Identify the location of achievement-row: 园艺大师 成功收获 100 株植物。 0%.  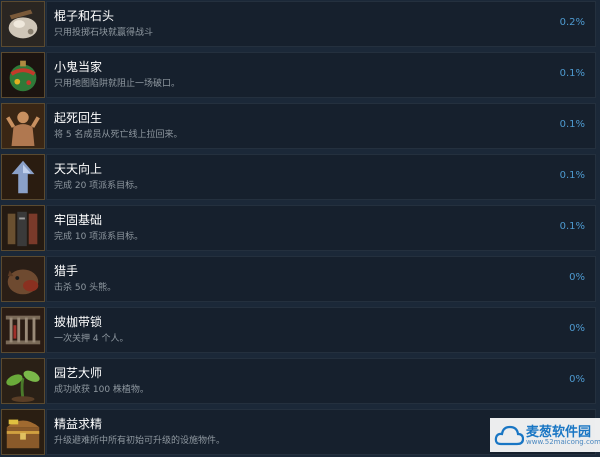
(298, 381).